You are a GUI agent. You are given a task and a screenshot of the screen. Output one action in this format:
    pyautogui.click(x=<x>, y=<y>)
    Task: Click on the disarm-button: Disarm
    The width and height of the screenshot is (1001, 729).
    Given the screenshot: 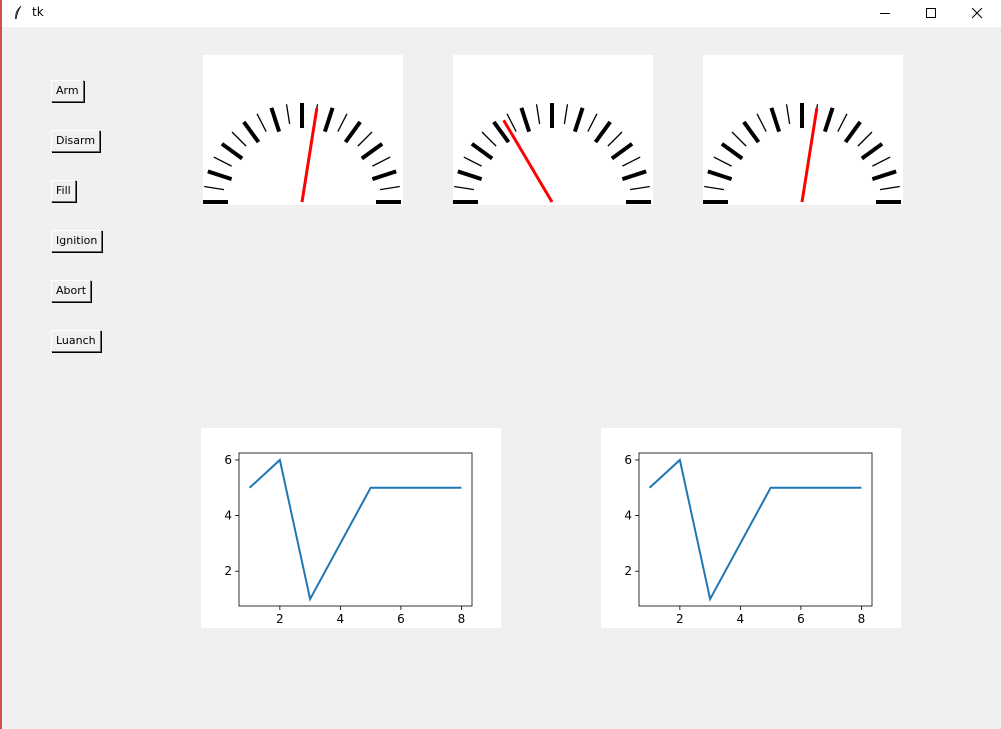 What is the action you would take?
    pyautogui.click(x=76, y=141)
    